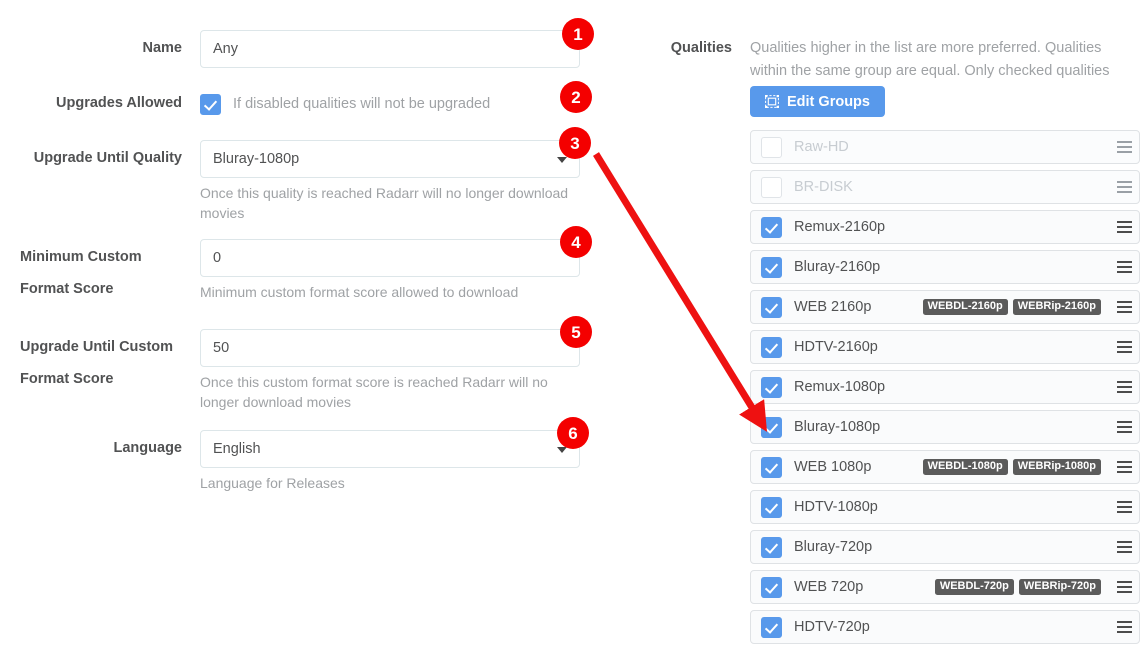 The height and width of the screenshot is (650, 1140). I want to click on language-value: English, so click(390, 449).